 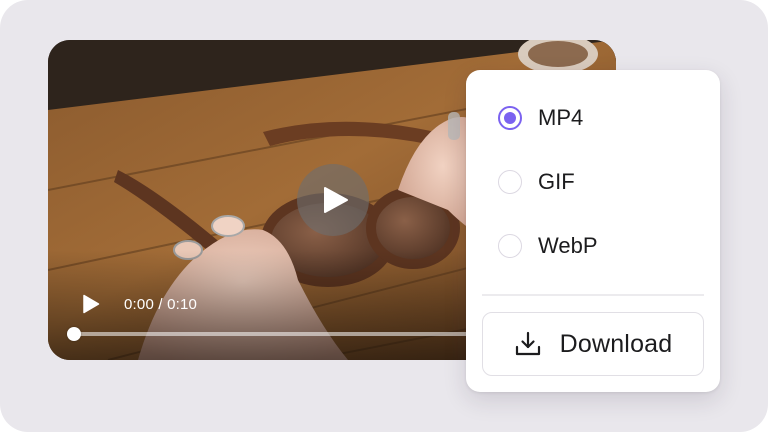 I want to click on format-option-webp: WebP, so click(x=548, y=246).